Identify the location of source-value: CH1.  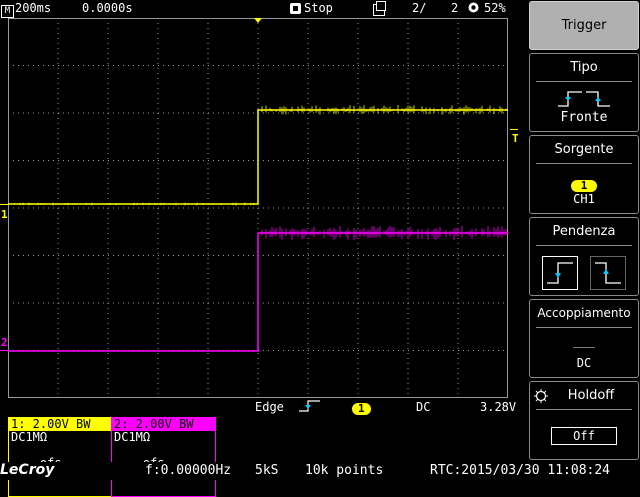
(584, 199).